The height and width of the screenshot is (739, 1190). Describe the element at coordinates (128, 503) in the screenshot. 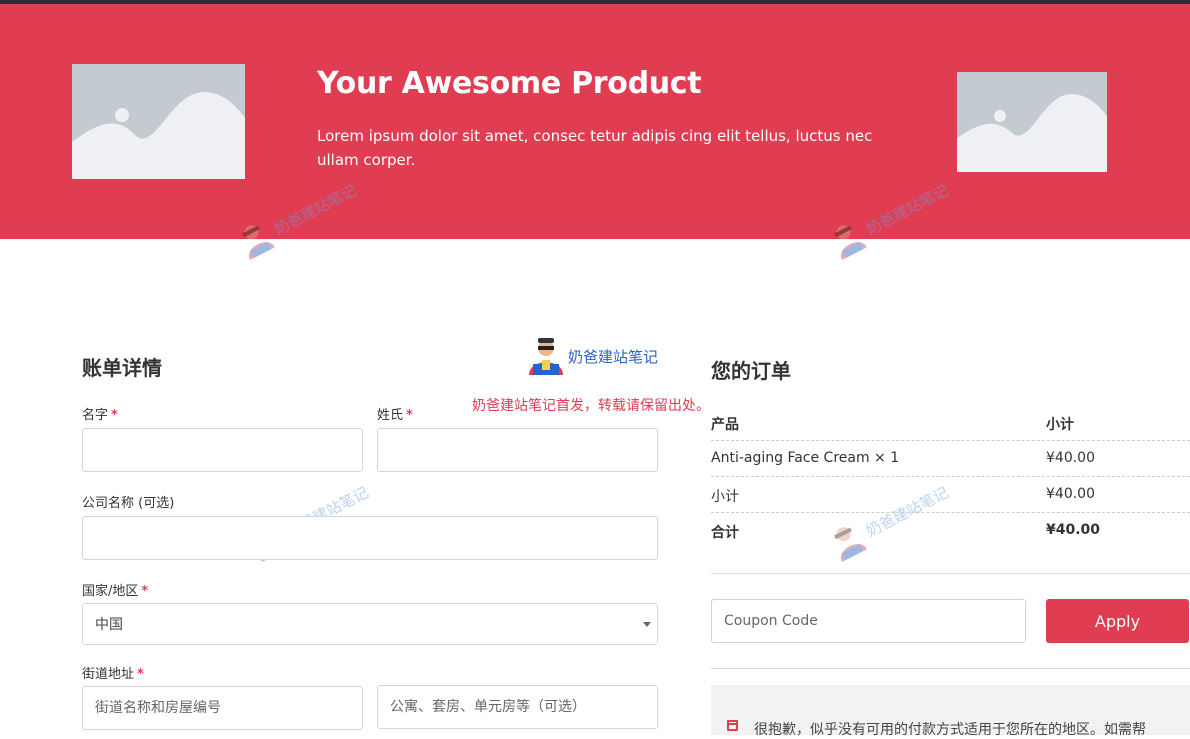

I see `company-label: 公司名称 (可选)` at that location.